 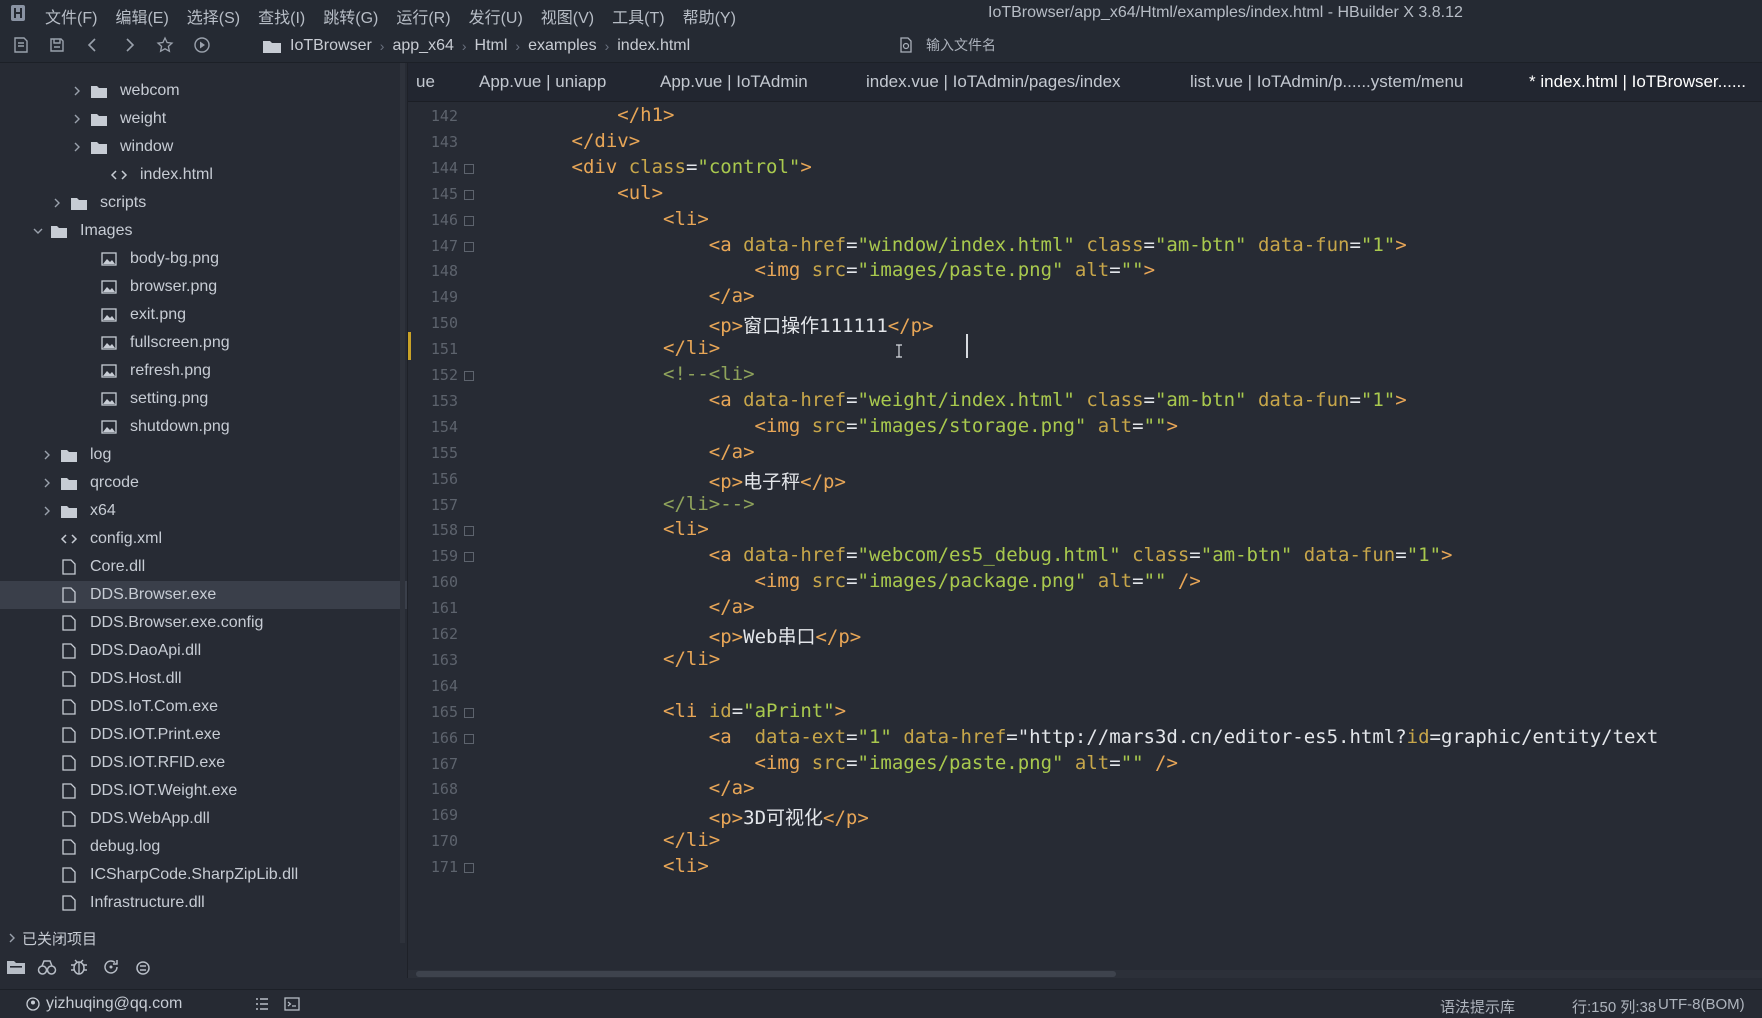 What do you see at coordinates (1701, 1004) in the screenshot?
I see `file-encoding: UTF-8(BOM)` at bounding box center [1701, 1004].